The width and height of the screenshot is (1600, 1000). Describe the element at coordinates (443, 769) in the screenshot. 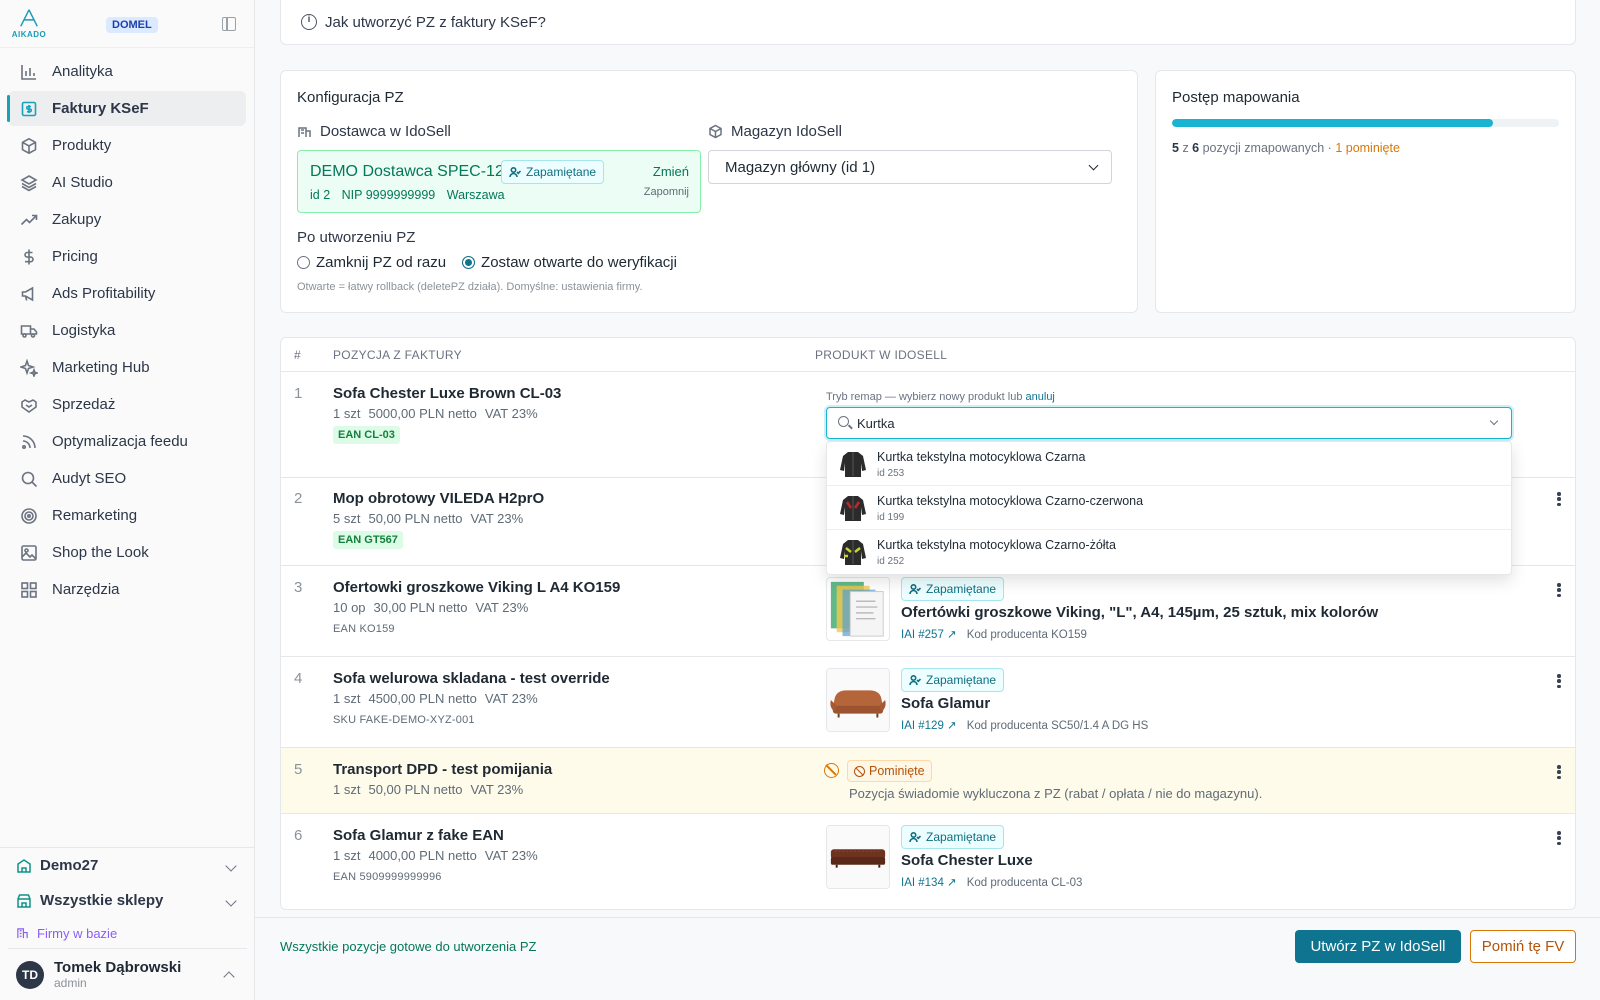

I see `row-name: Transport DPD - test pomijania` at that location.